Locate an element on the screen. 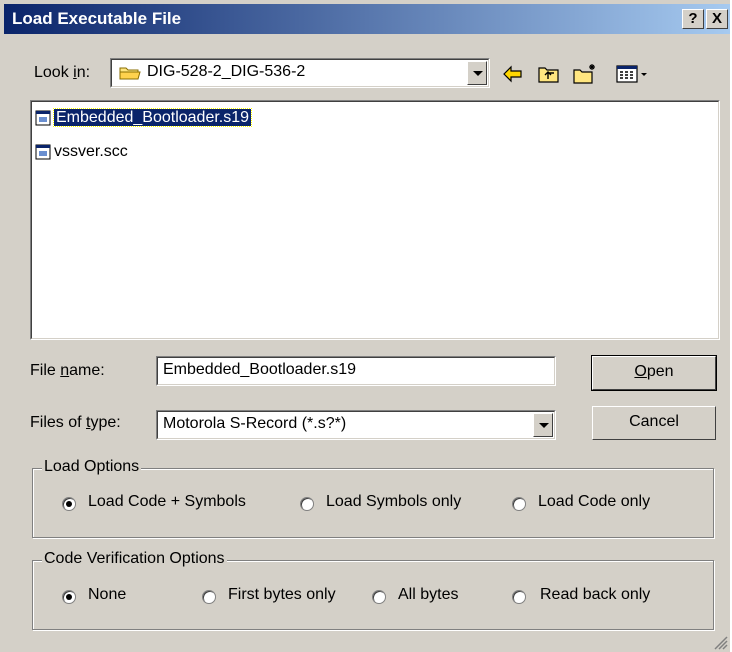 Image resolution: width=732 pixels, height=652 pixels. file-list-item: Embedded_Bootloader.s19 is located at coordinates (144, 118).